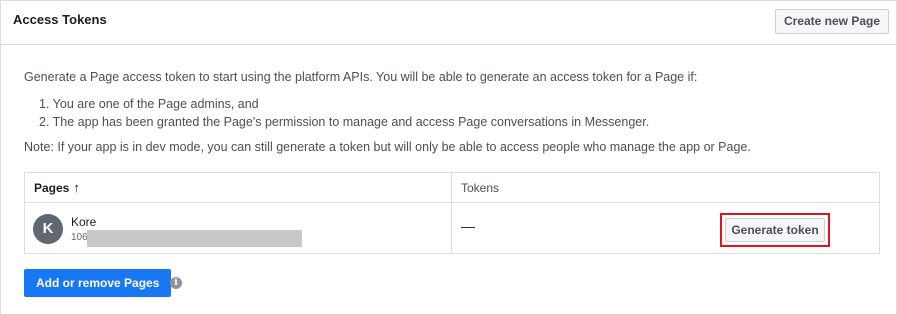  I want to click on pages-header-label: Pages, so click(52, 188).